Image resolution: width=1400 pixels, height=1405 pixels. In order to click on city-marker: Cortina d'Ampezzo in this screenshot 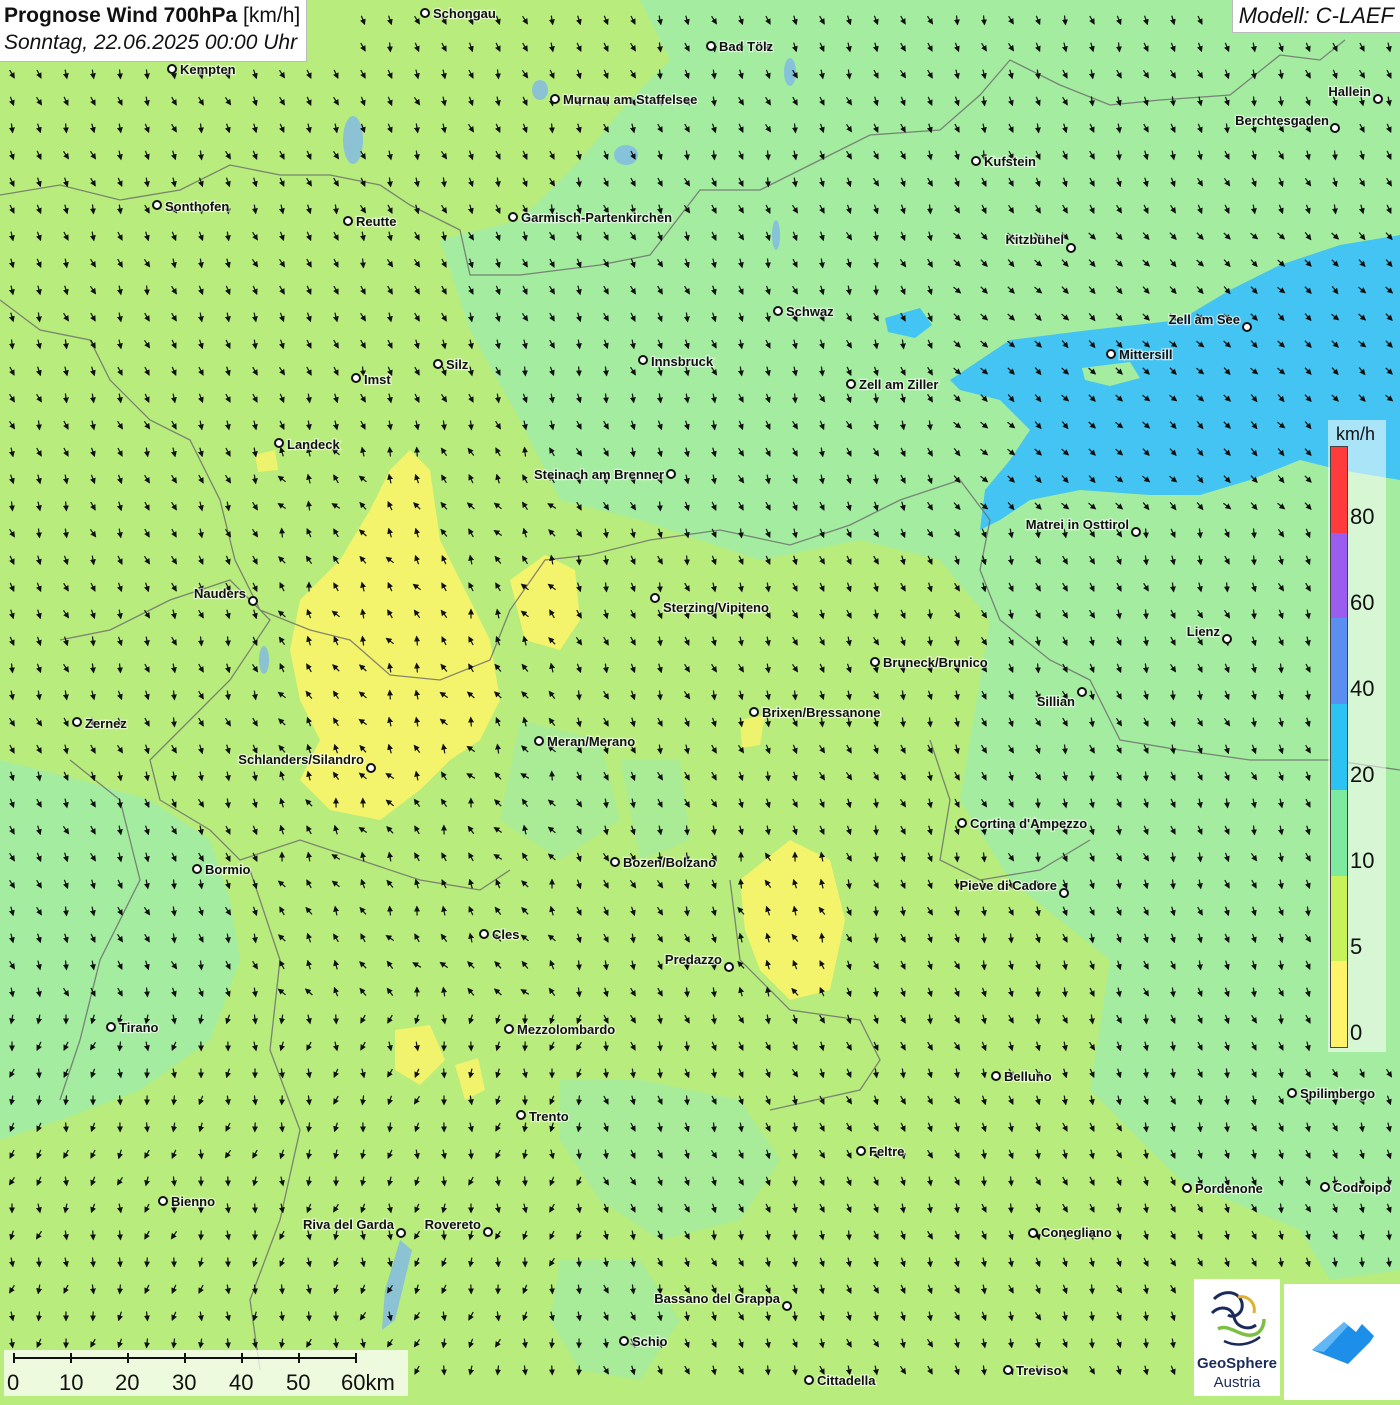, I will do `click(1022, 823)`.